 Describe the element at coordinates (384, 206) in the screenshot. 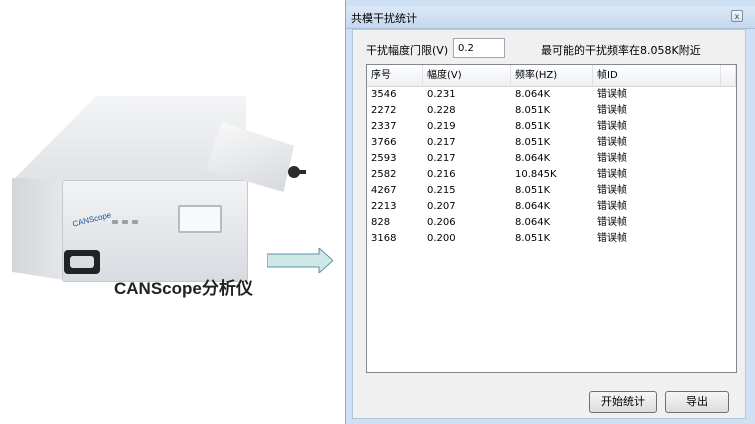

I see `table-cell: 2213` at that location.